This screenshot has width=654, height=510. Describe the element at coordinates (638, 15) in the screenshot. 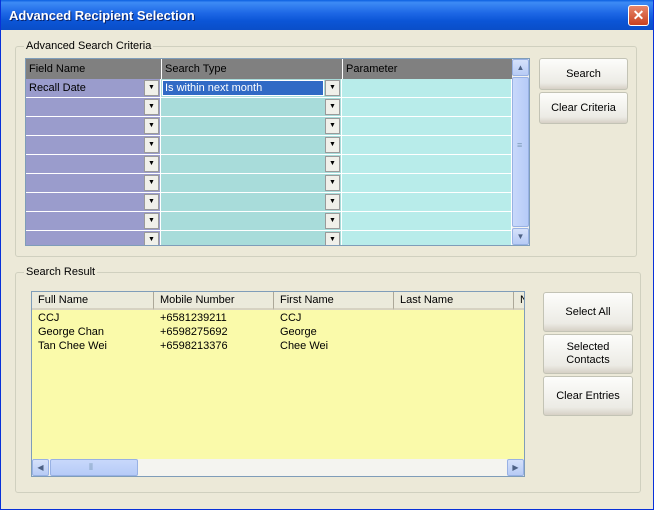

I see `close-icon: ✕` at that location.